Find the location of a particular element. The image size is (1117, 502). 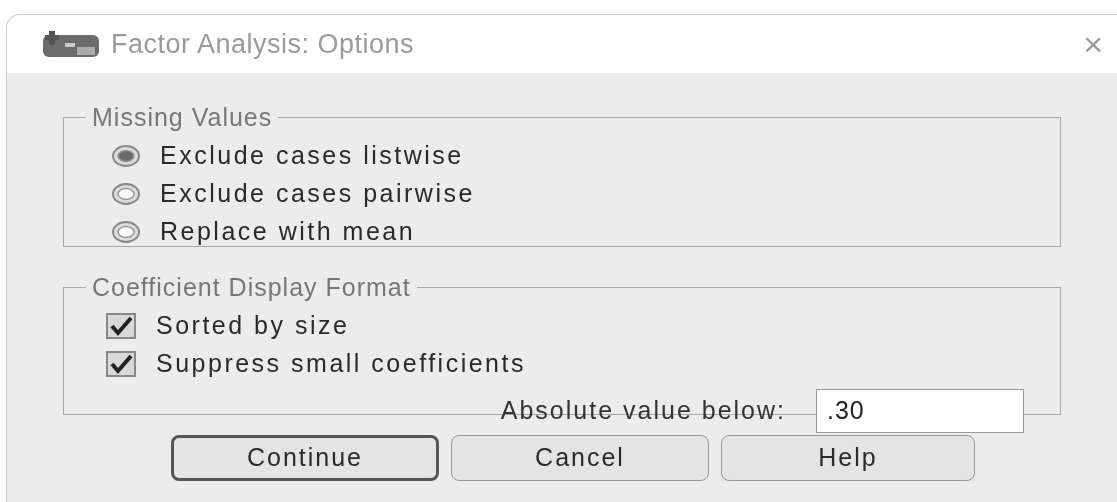

window-title: Factor Analysis: Options is located at coordinates (263, 44).